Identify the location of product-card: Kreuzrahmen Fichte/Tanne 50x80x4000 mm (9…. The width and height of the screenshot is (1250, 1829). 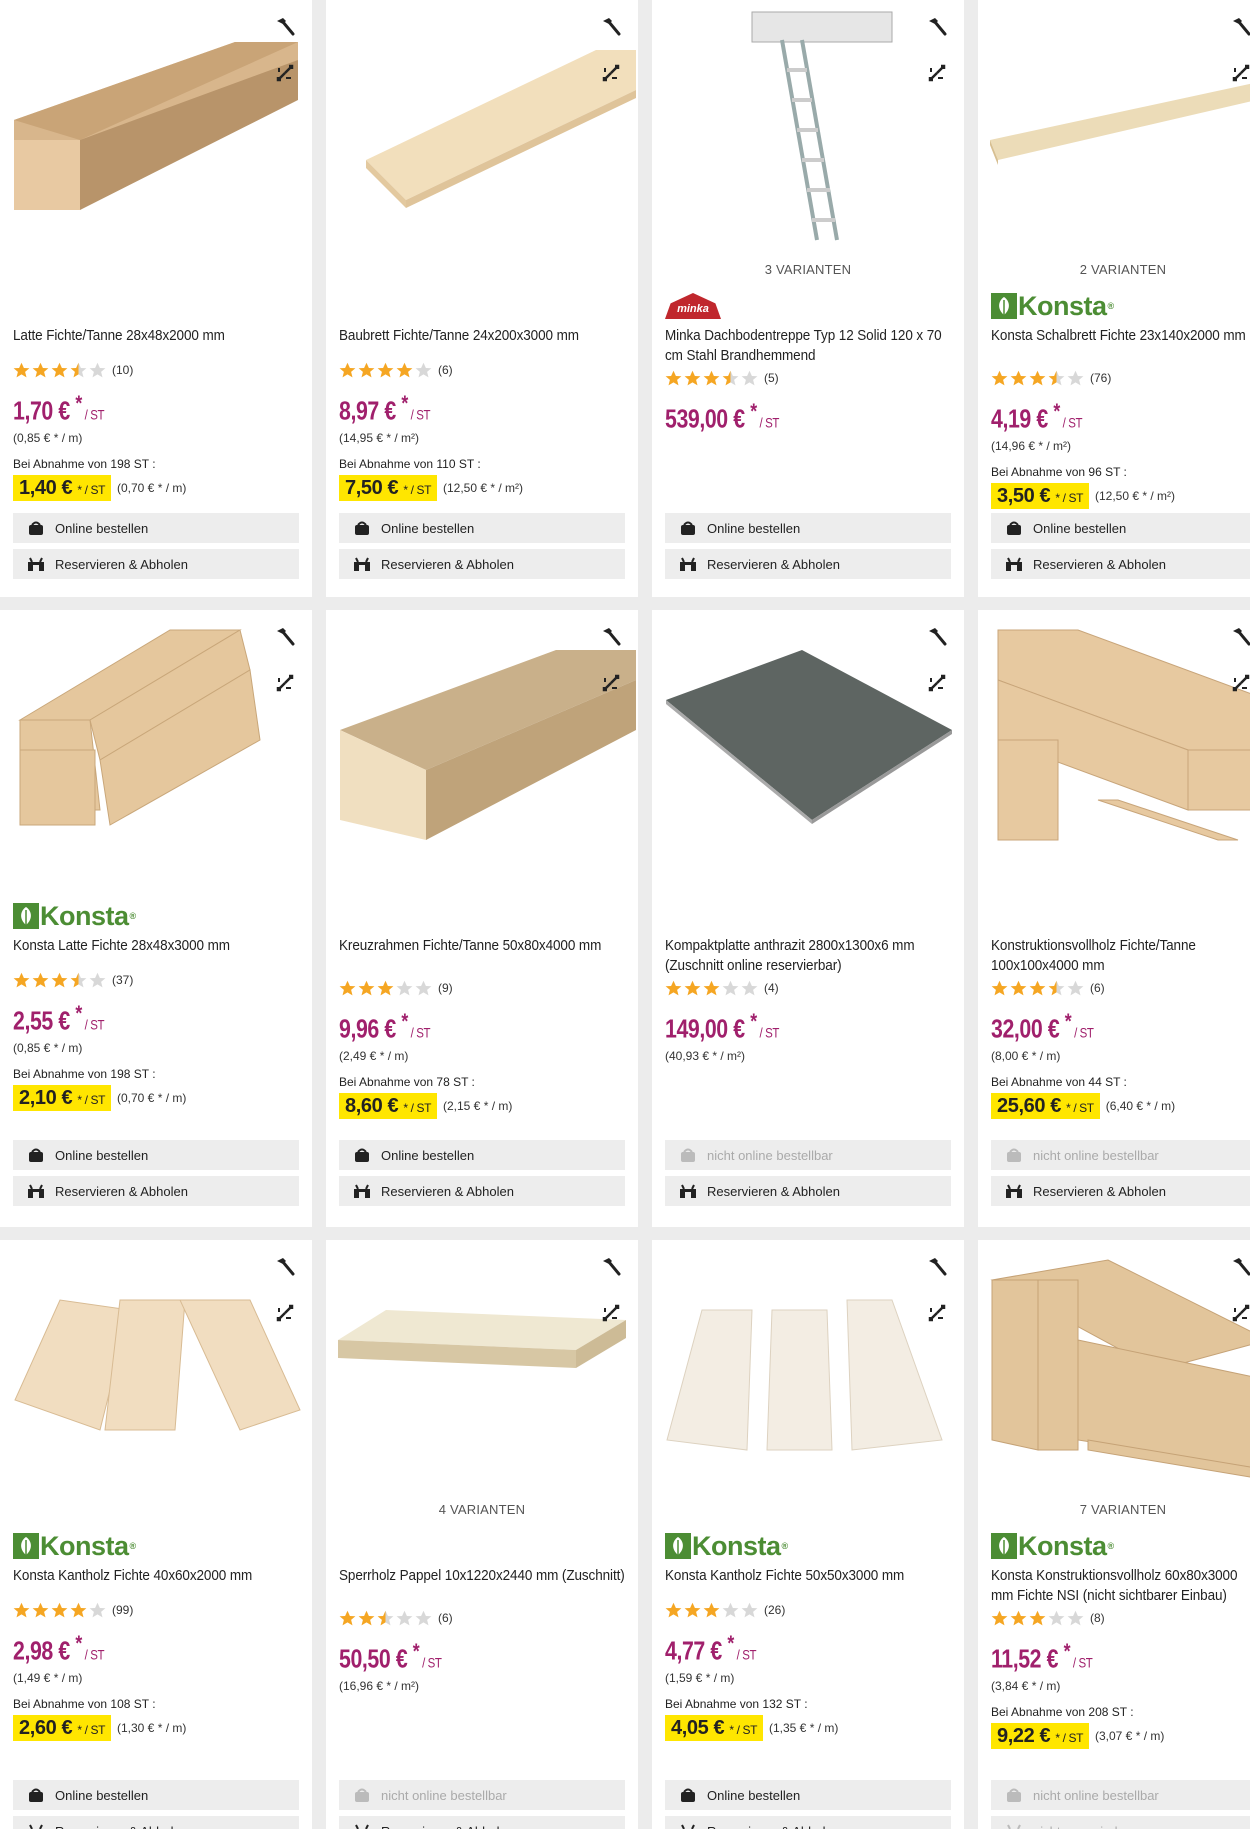
(482, 918).